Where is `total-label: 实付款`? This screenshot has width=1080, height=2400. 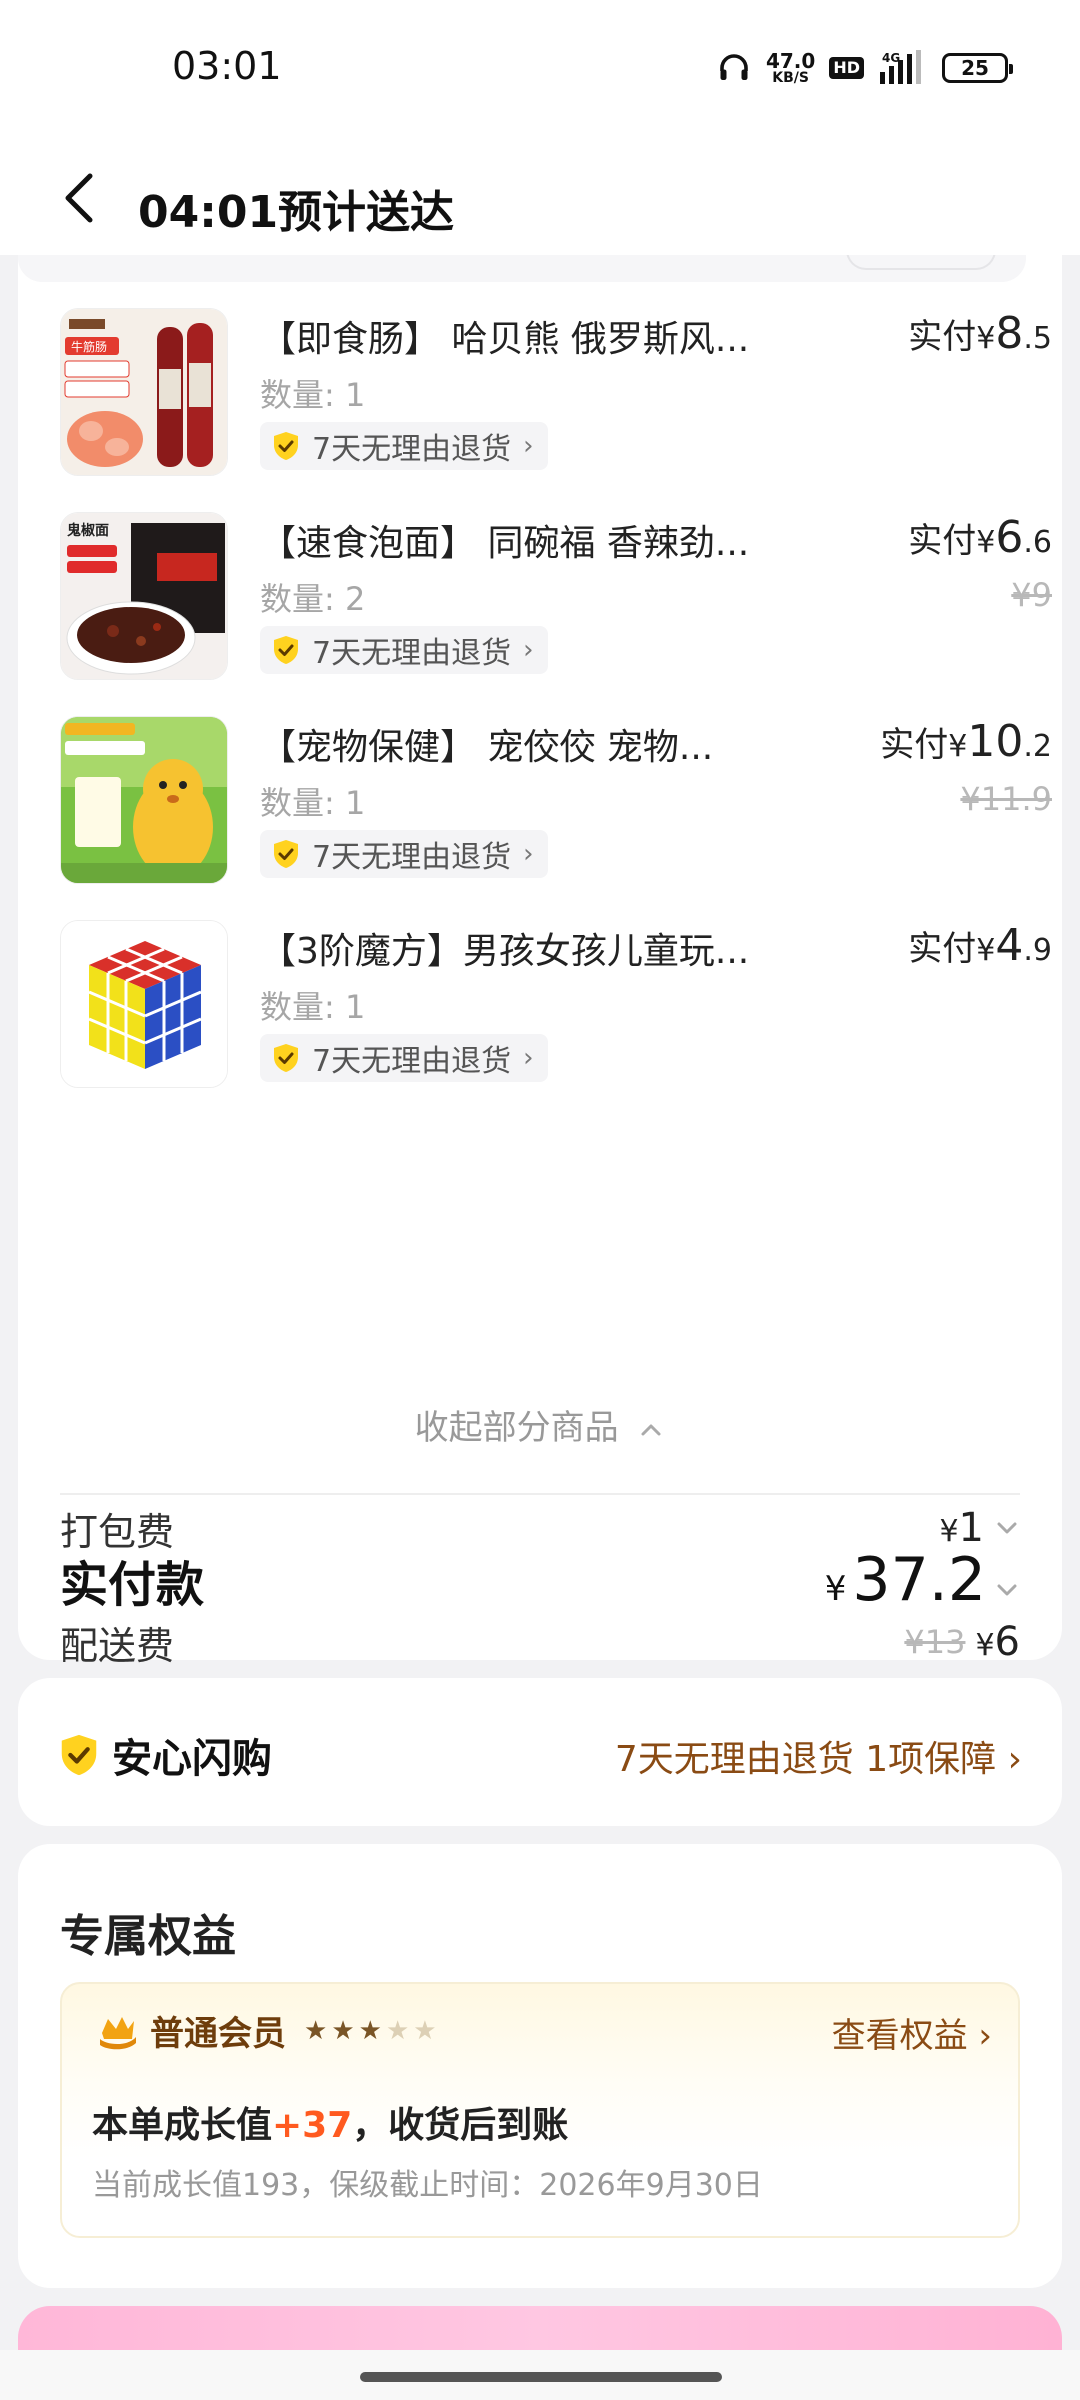
total-label: 实付款 is located at coordinates (132, 1585).